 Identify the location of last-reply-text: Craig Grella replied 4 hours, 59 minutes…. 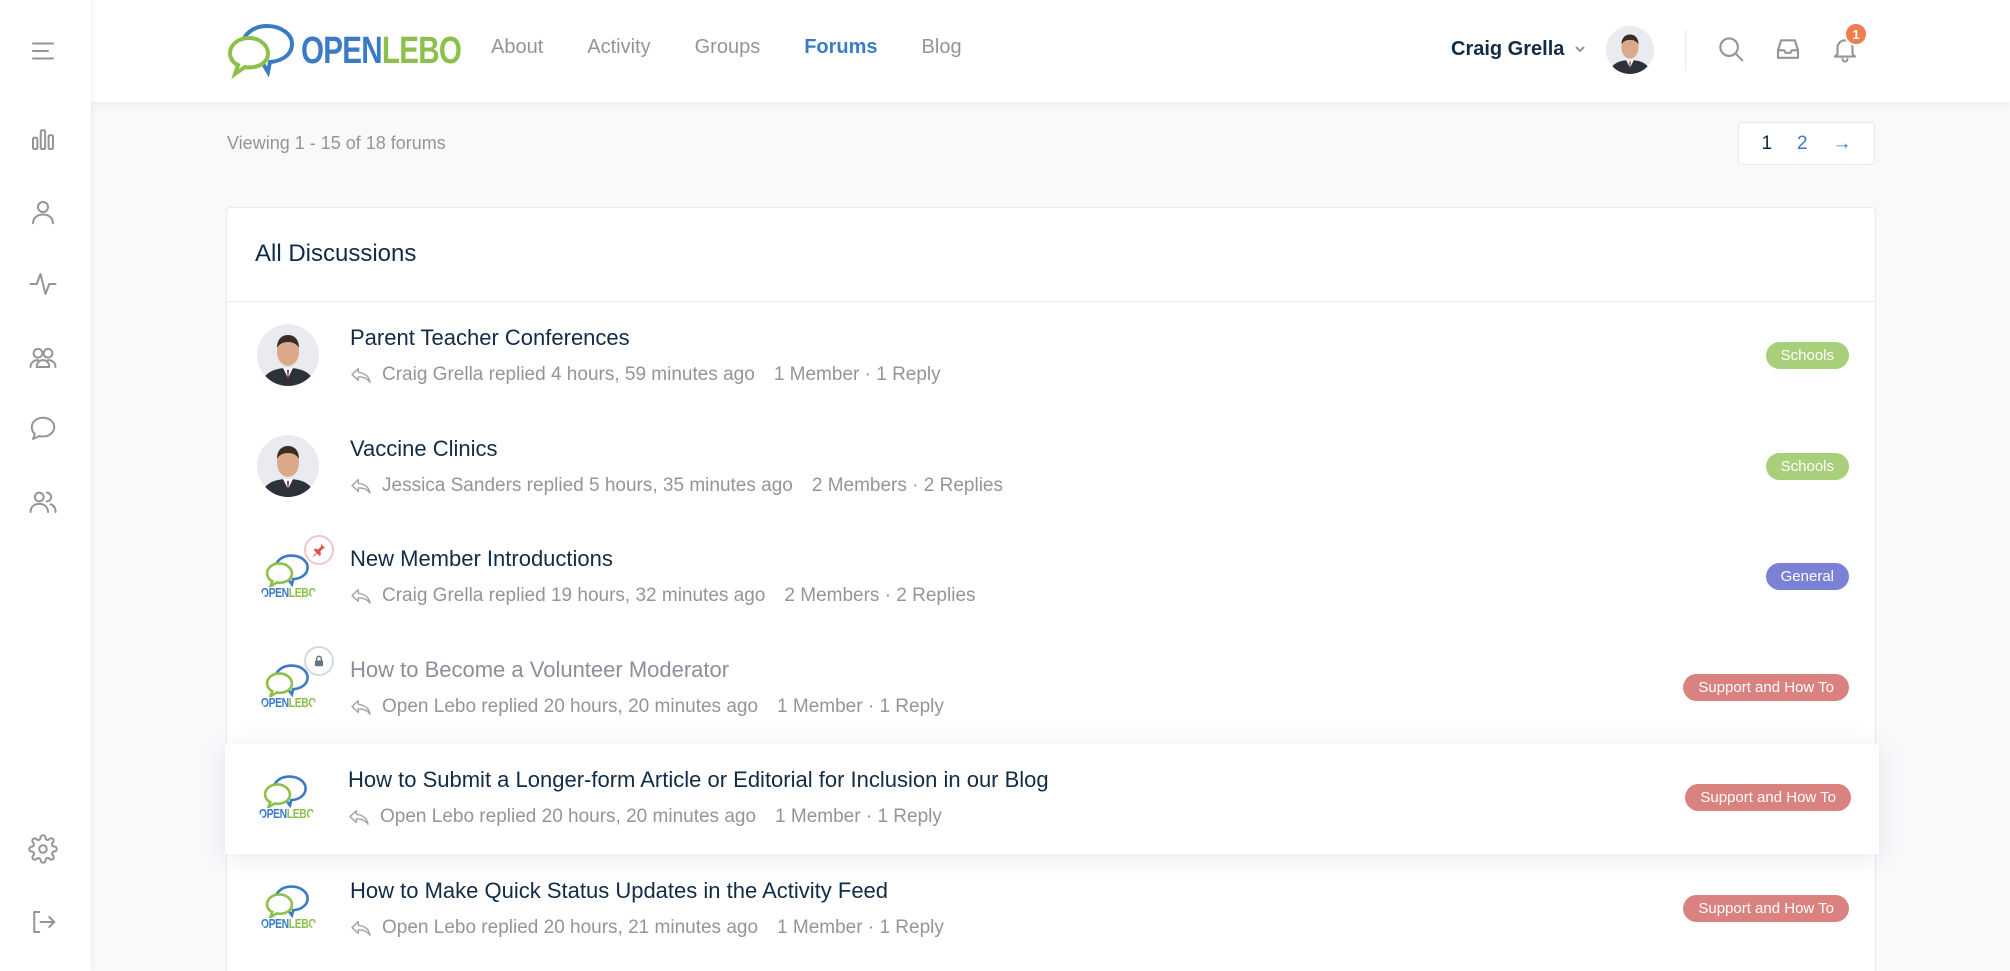
(568, 375).